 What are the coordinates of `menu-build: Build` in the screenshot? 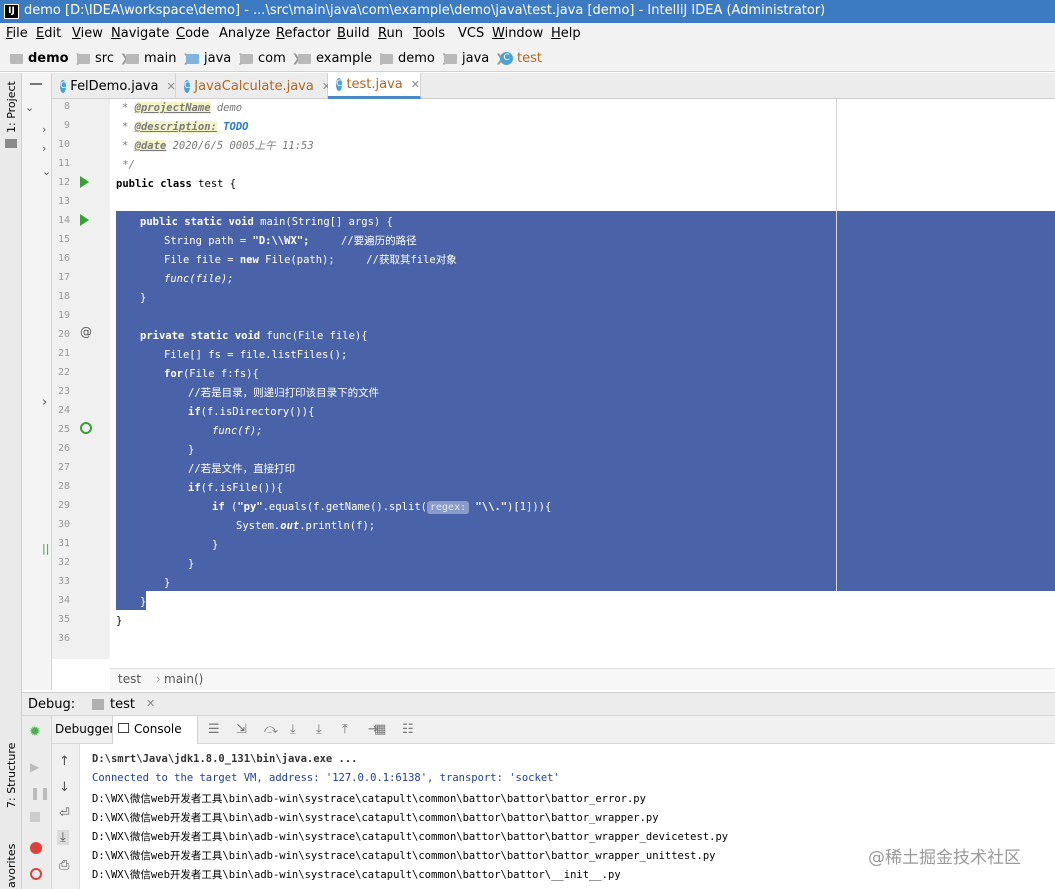 It's located at (353, 33).